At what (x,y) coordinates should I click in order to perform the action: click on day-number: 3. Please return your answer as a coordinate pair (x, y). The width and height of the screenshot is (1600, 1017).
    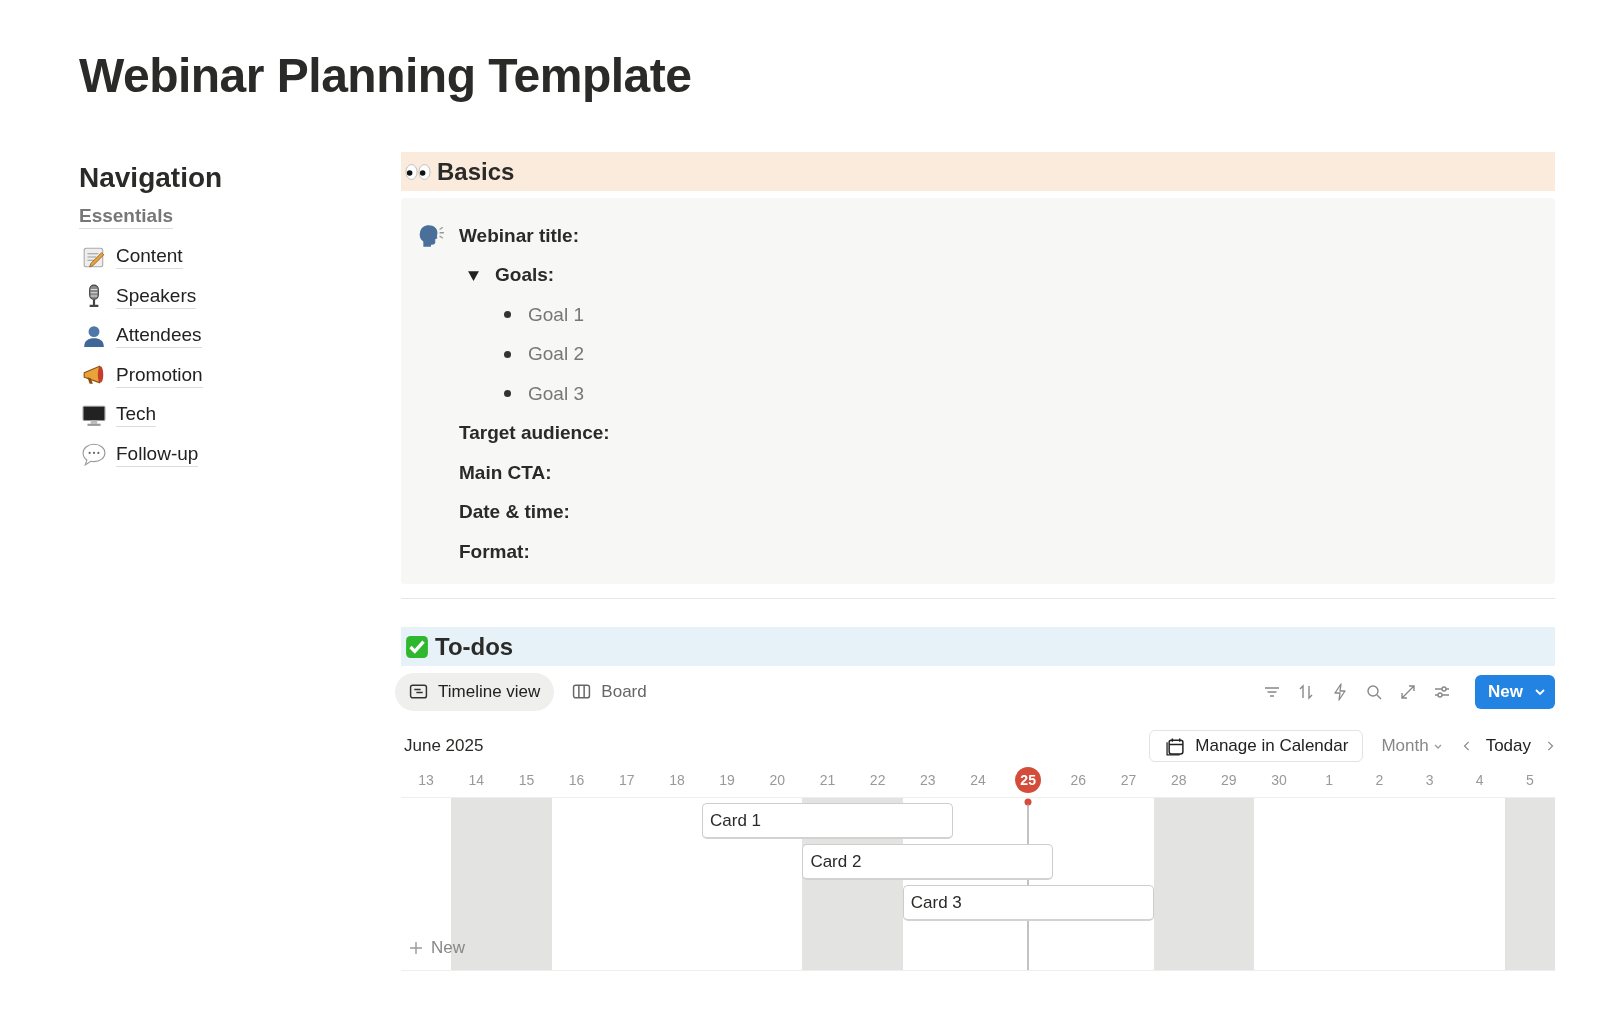
    Looking at the image, I should click on (1429, 780).